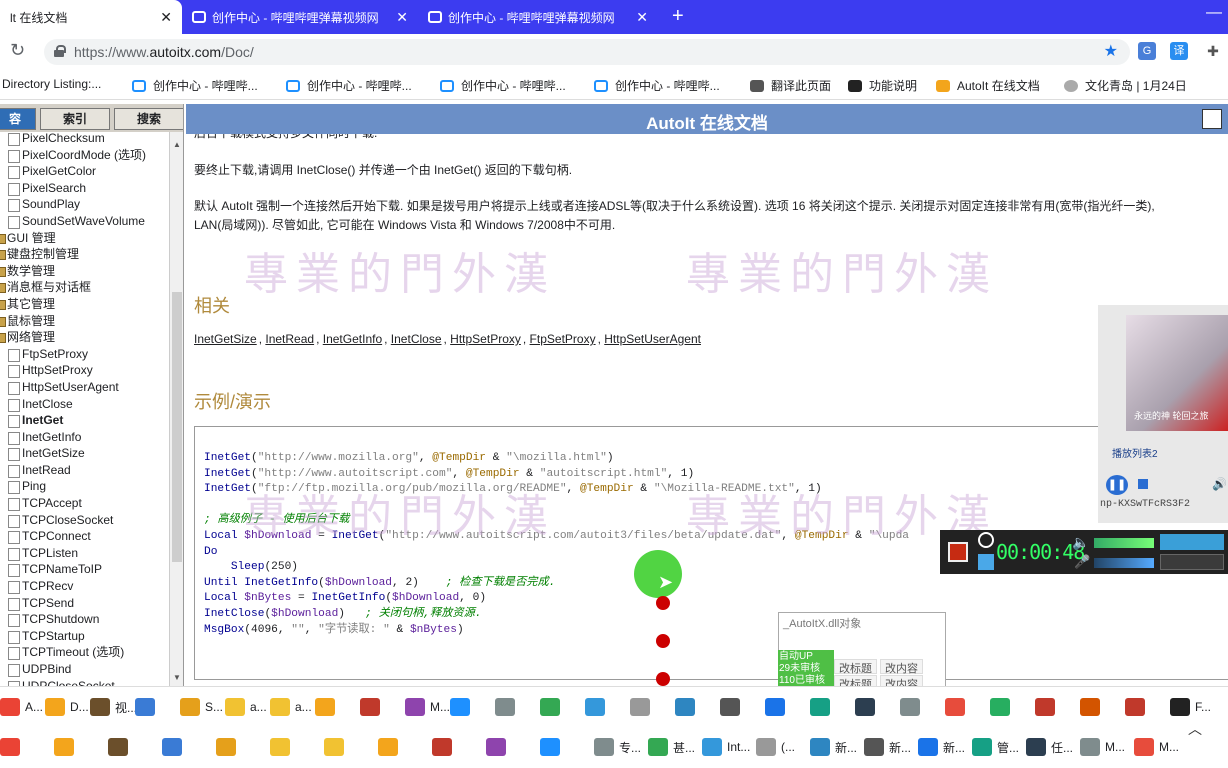 The width and height of the screenshot is (1228, 768). What do you see at coordinates (1219, 484) in the screenshot?
I see `volume-icon: 🔊` at bounding box center [1219, 484].